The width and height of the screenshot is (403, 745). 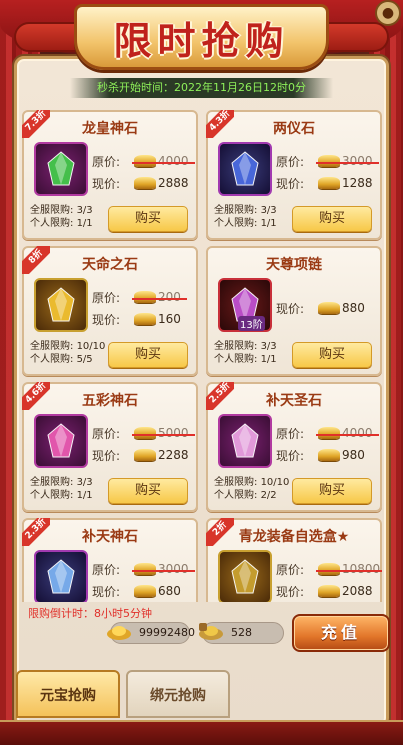 I want to click on item-name: 青龙装备自选盒★, so click(x=294, y=537).